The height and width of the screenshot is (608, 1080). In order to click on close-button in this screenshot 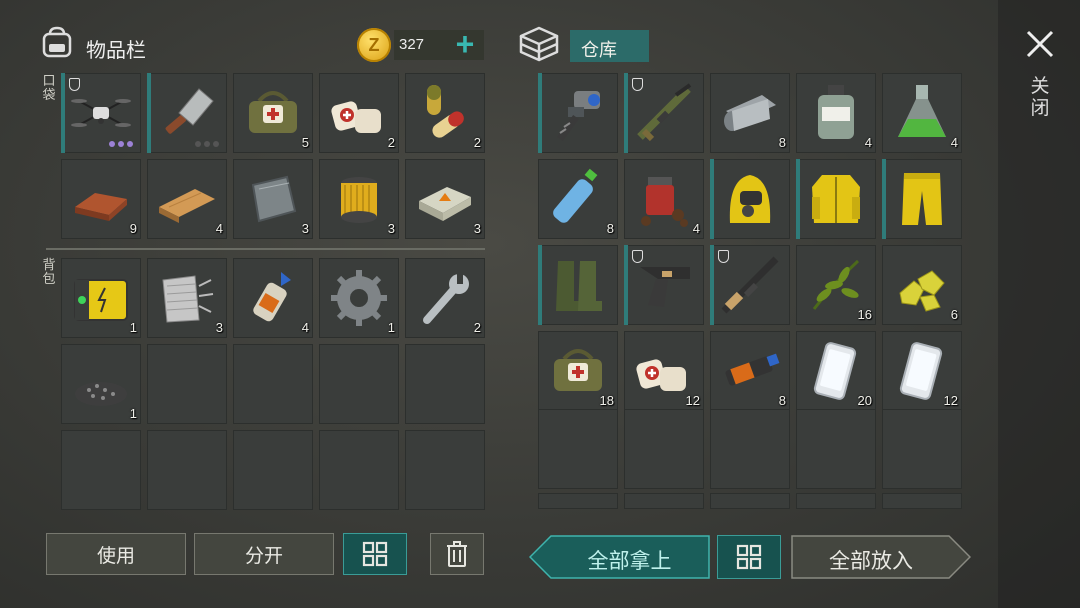, I will do `click(1040, 44)`.